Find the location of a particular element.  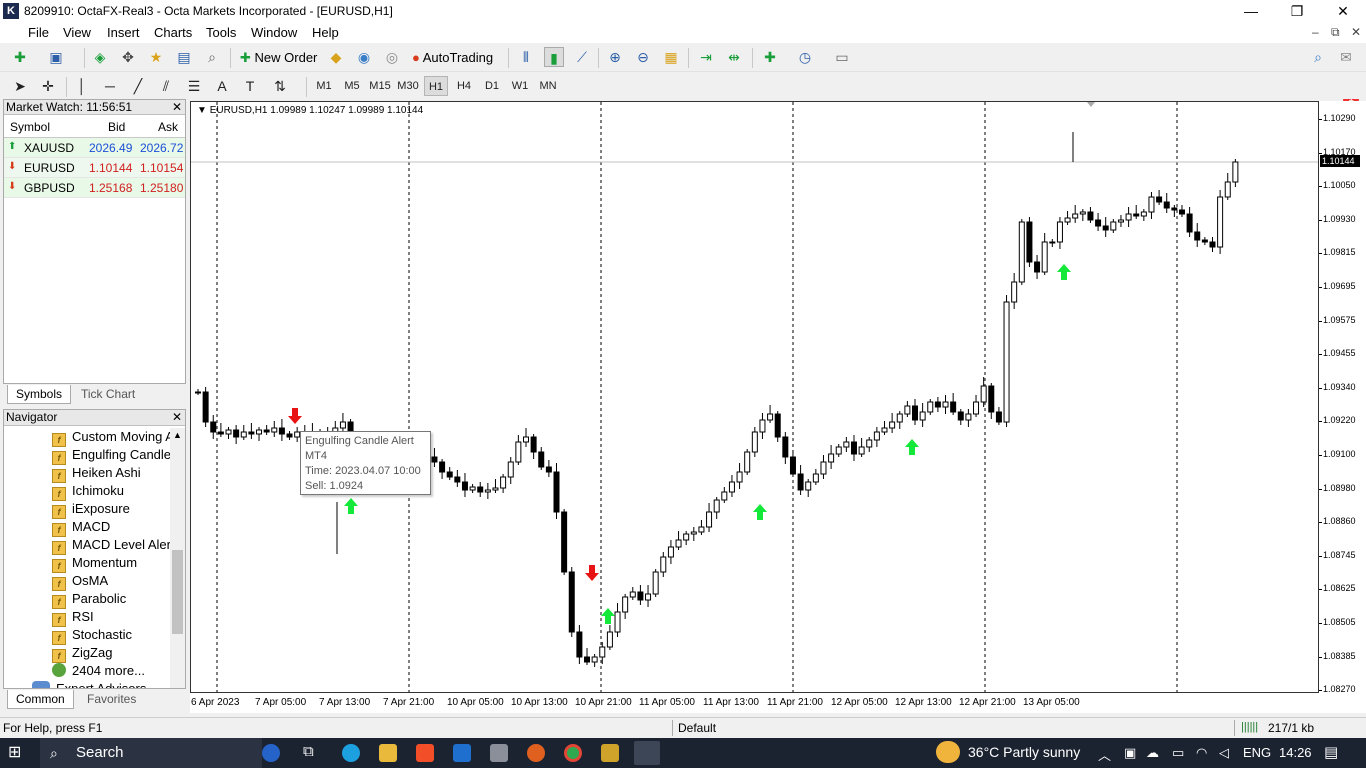

chart-shift-icon: ⇹ is located at coordinates (734, 57).